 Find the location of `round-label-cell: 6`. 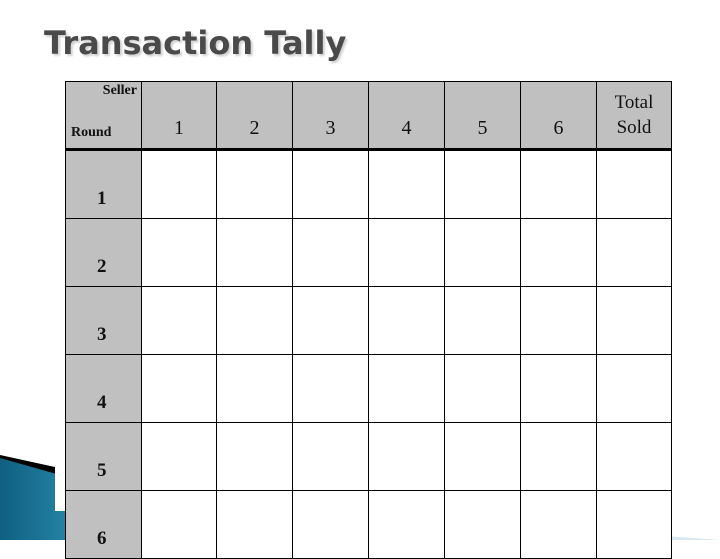

round-label-cell: 6 is located at coordinates (103, 524).